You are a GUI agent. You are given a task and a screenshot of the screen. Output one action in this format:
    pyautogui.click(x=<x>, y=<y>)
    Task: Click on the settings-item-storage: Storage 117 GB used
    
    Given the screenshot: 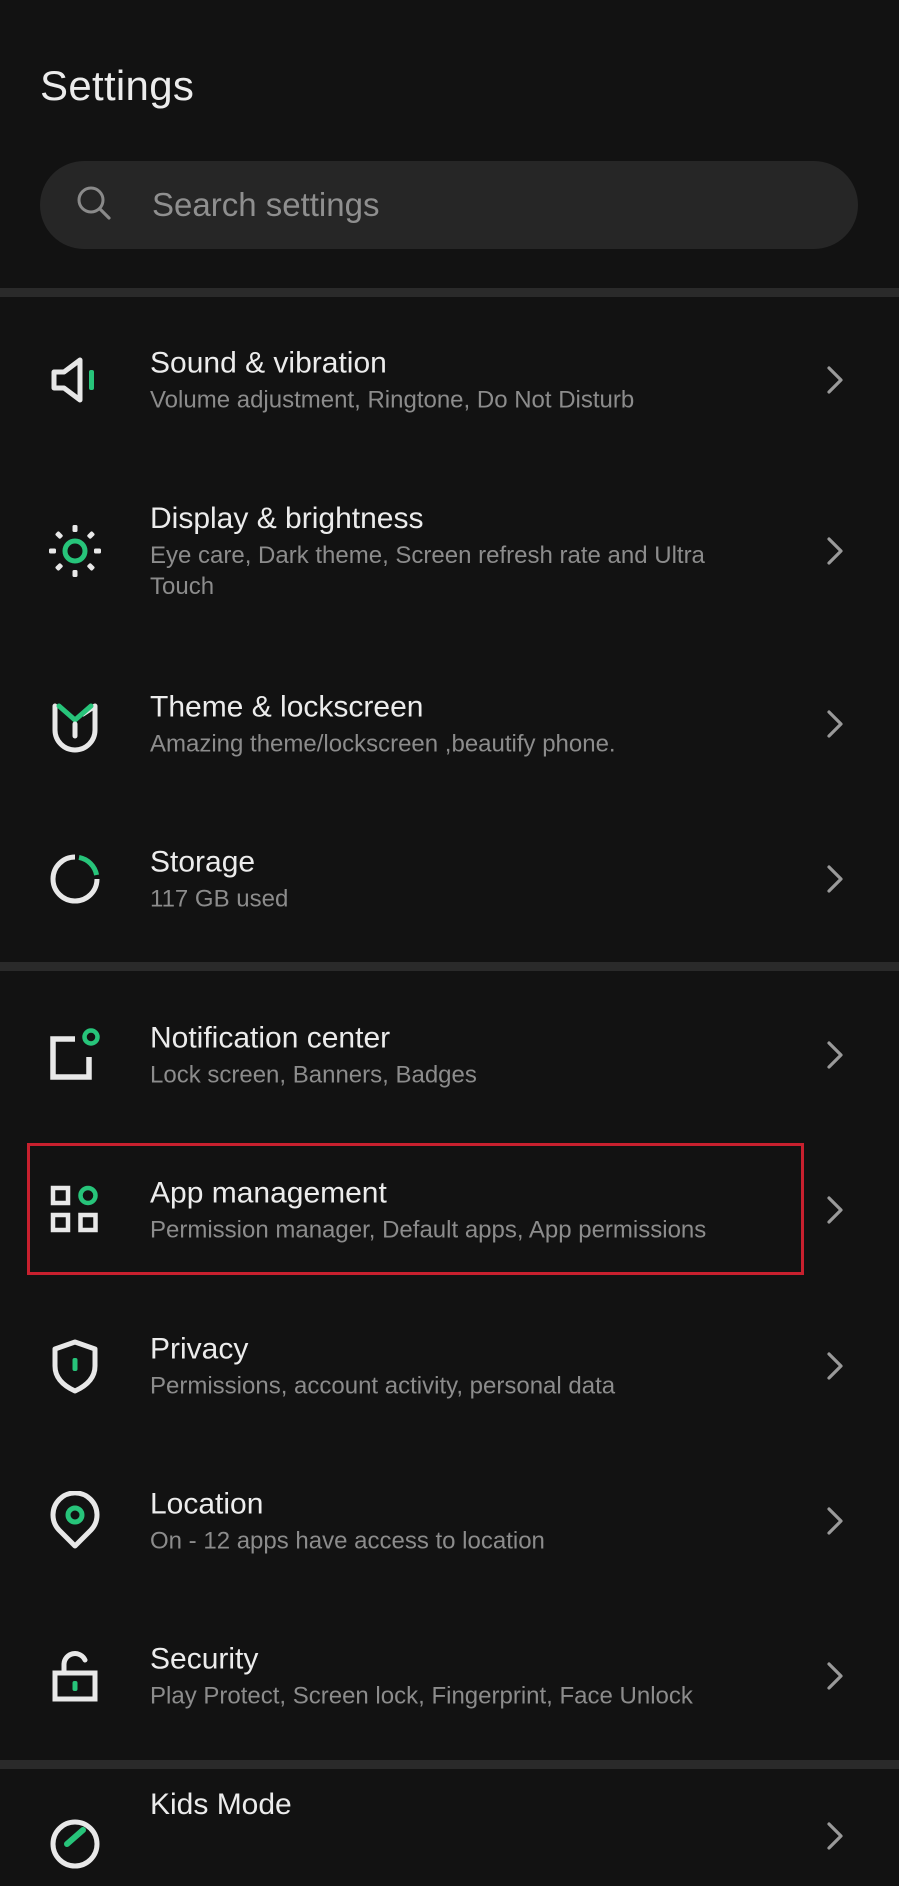 What is the action you would take?
    pyautogui.click(x=449, y=878)
    